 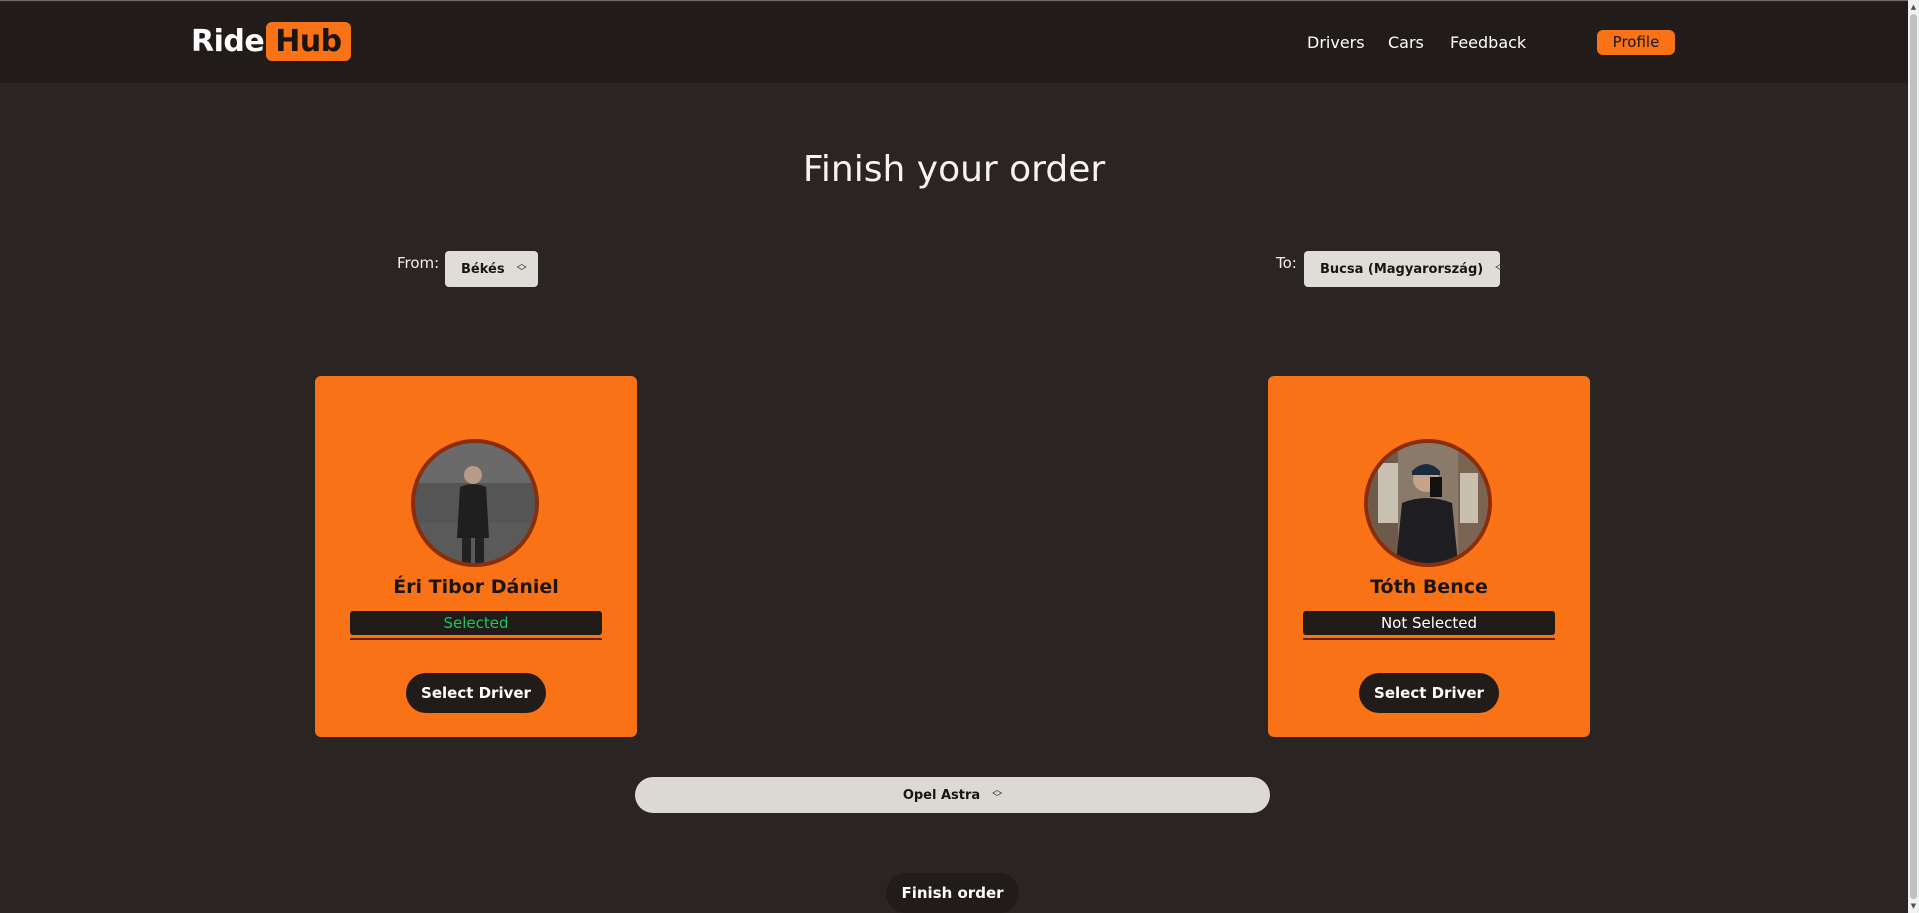 What do you see at coordinates (954, 169) in the screenshot?
I see `page-title: Finish your order` at bounding box center [954, 169].